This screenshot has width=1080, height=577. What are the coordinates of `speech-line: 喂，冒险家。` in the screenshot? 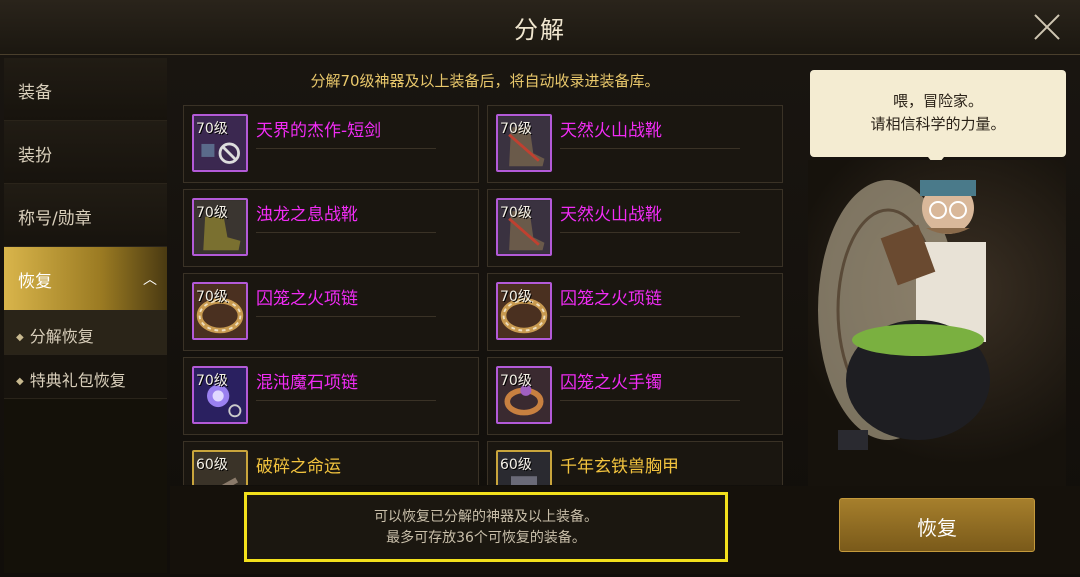 It's located at (937, 101).